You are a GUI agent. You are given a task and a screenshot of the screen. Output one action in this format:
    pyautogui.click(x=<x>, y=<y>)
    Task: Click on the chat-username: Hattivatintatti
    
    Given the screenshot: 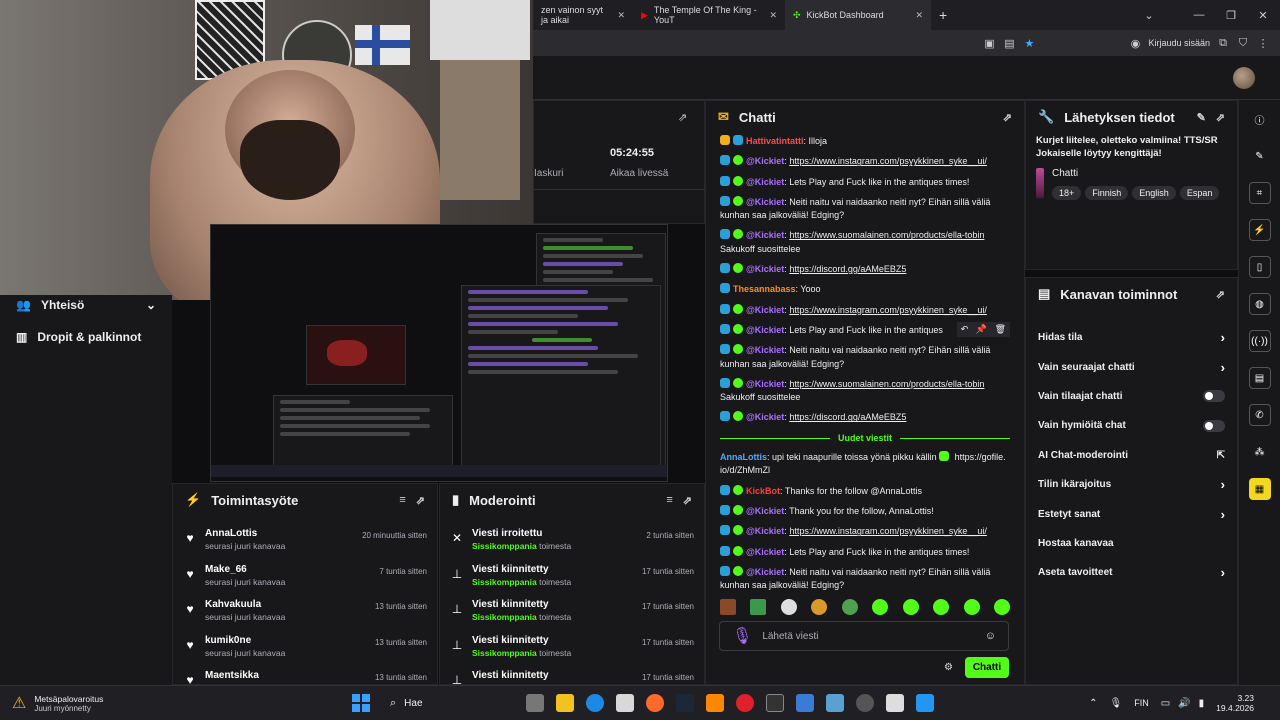 What is the action you would take?
    pyautogui.click(x=775, y=141)
    